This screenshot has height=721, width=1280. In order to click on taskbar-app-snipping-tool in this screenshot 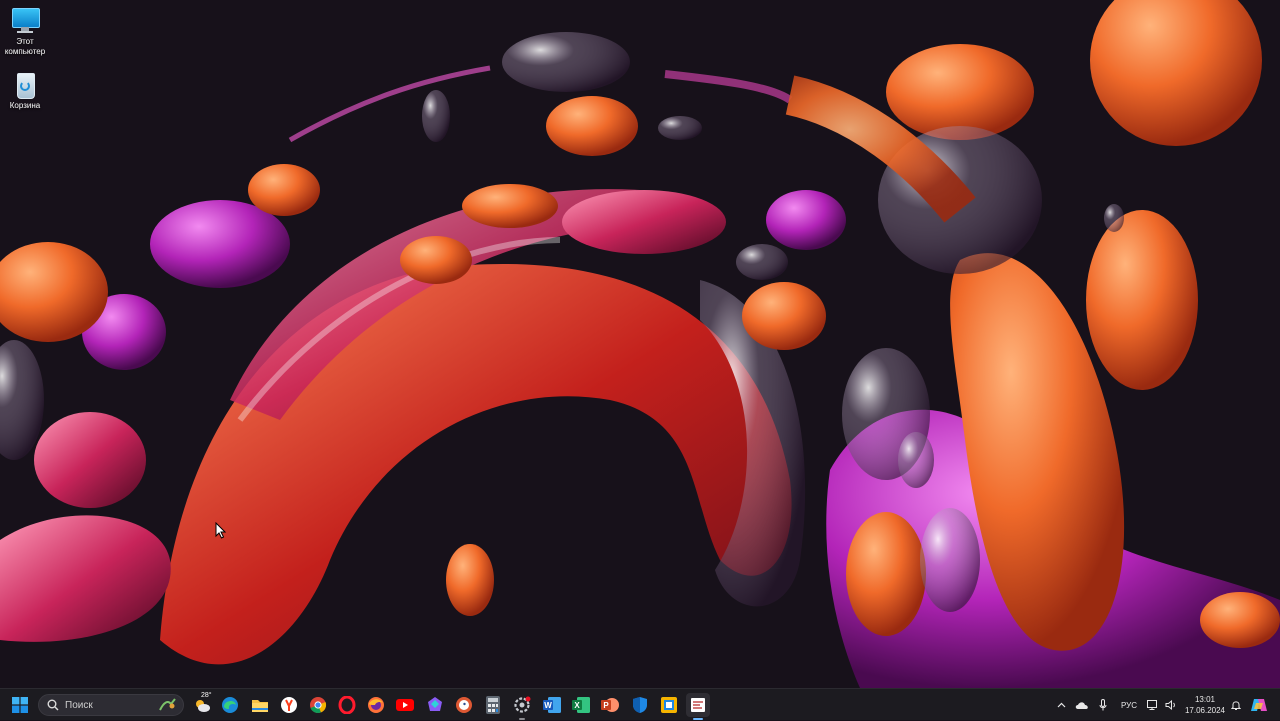, I will do `click(669, 705)`.